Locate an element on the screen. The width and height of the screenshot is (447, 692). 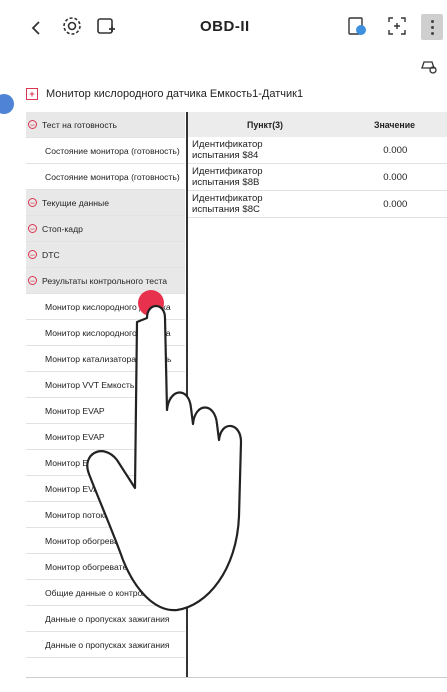
sidebar-category: − Тест на готовность is located at coordinates (105, 125).